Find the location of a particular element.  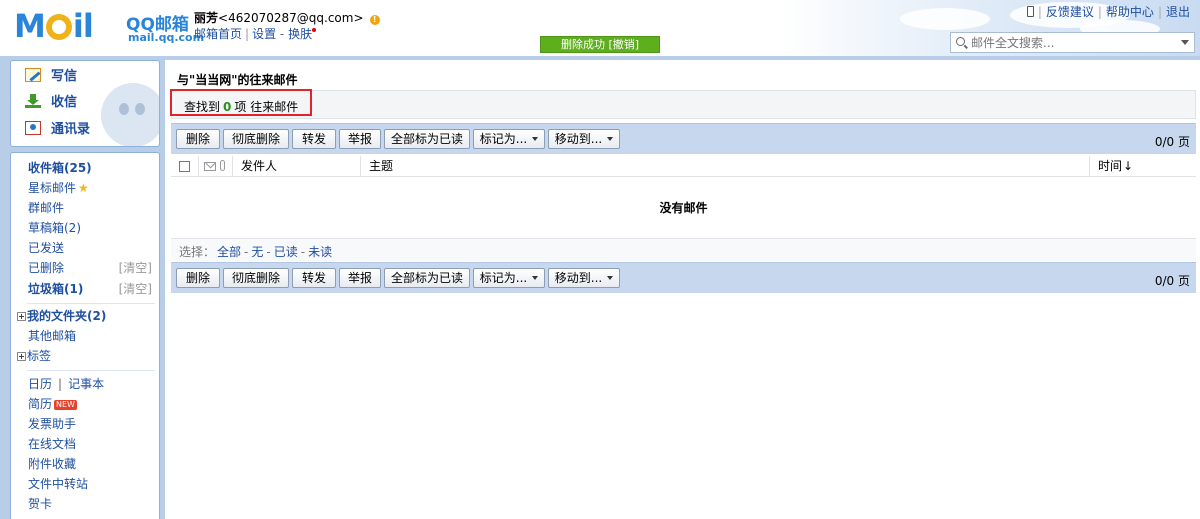

tool-greeting-card: 贺卡 is located at coordinates (92, 504).